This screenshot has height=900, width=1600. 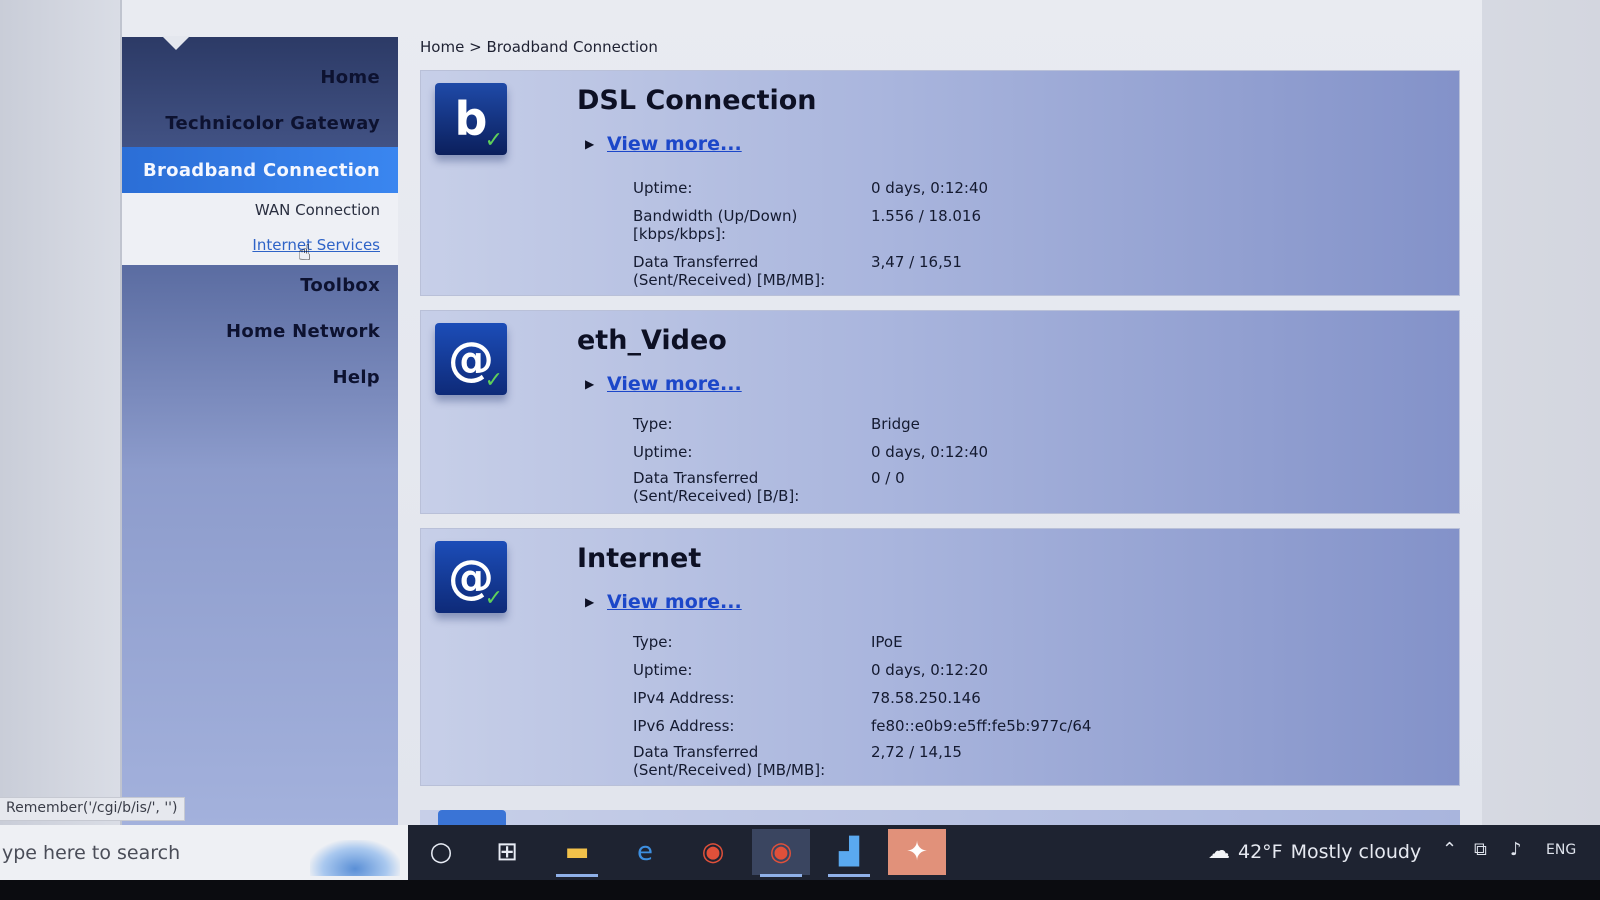 I want to click on subnav: WAN Connection Internet Services ☝, so click(x=260, y=229).